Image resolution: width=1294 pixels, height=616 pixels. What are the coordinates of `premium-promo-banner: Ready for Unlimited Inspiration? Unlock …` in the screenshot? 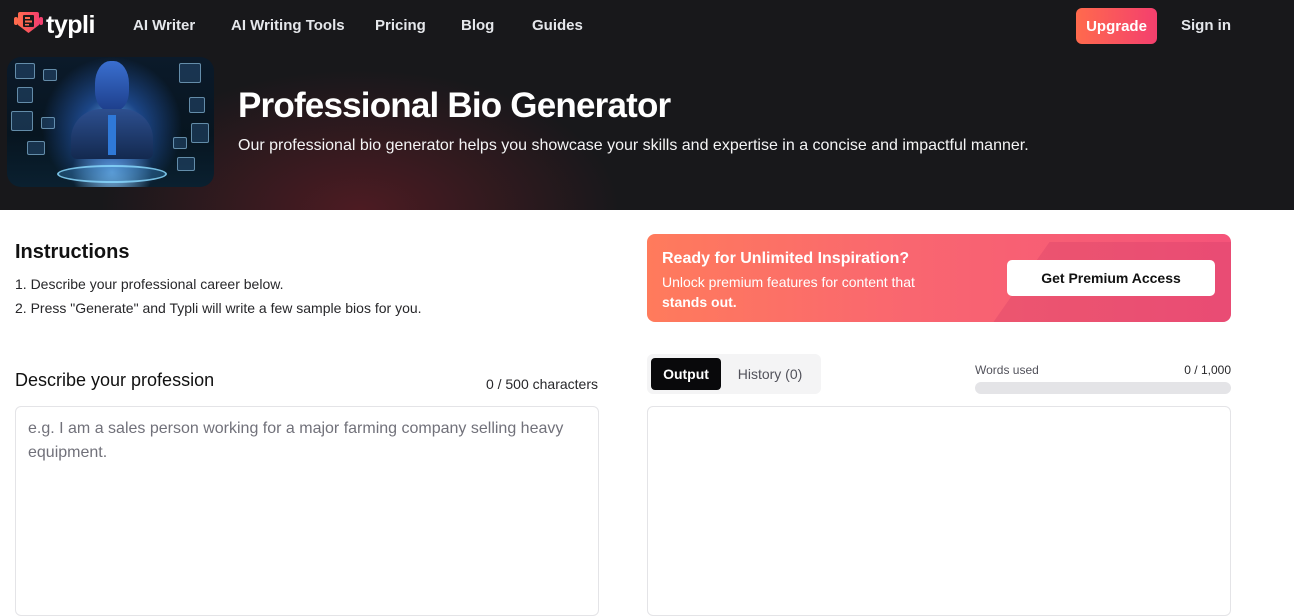 It's located at (939, 278).